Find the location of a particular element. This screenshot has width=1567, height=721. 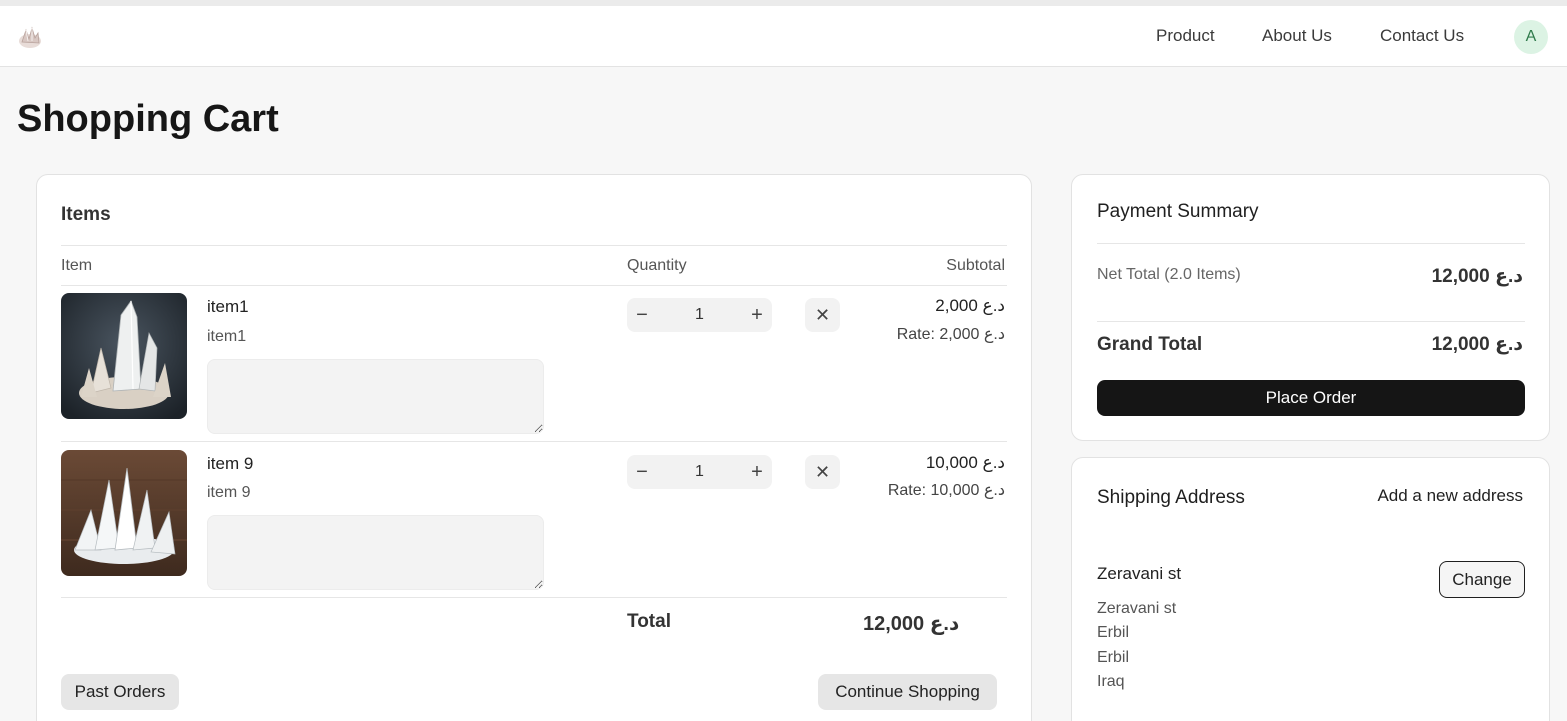

address-line: Iraq is located at coordinates (1111, 681).